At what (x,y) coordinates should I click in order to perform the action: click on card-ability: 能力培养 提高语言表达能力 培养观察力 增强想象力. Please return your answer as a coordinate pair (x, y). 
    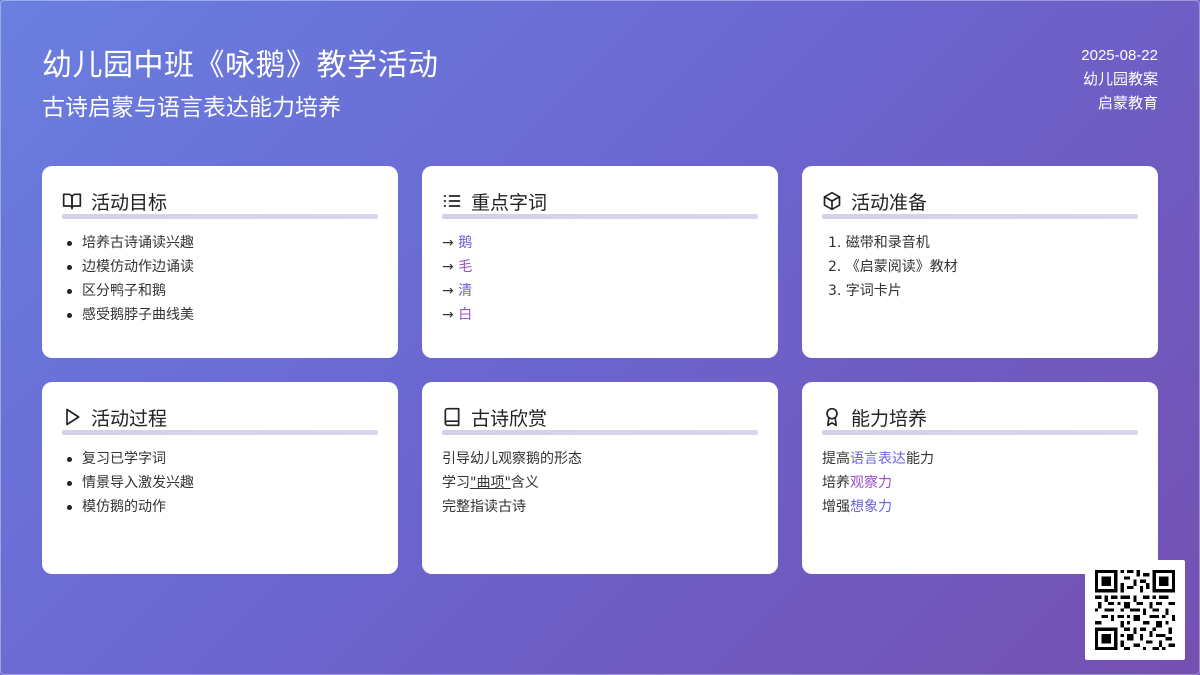
    Looking at the image, I should click on (980, 478).